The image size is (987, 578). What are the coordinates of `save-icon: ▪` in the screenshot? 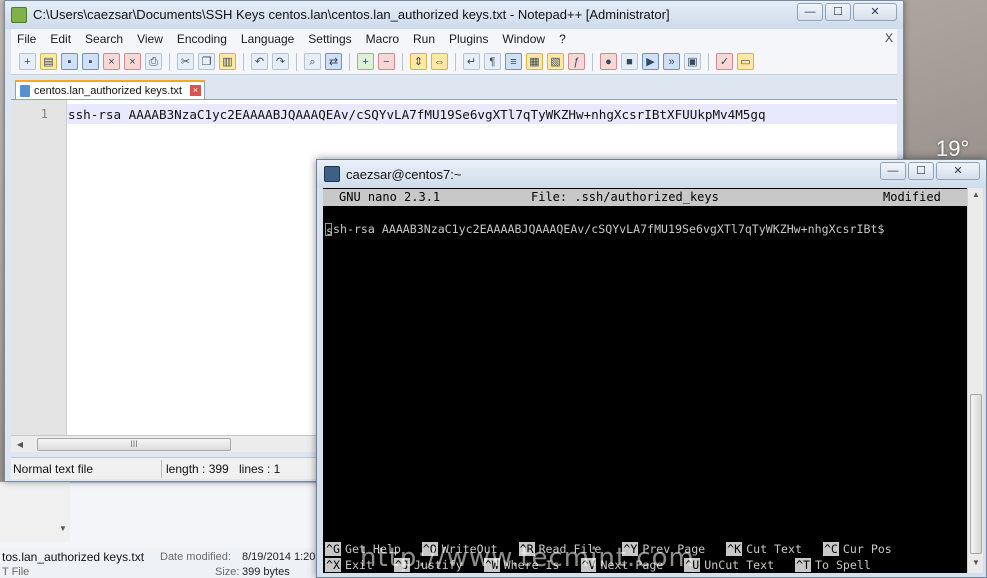 It's located at (69, 61).